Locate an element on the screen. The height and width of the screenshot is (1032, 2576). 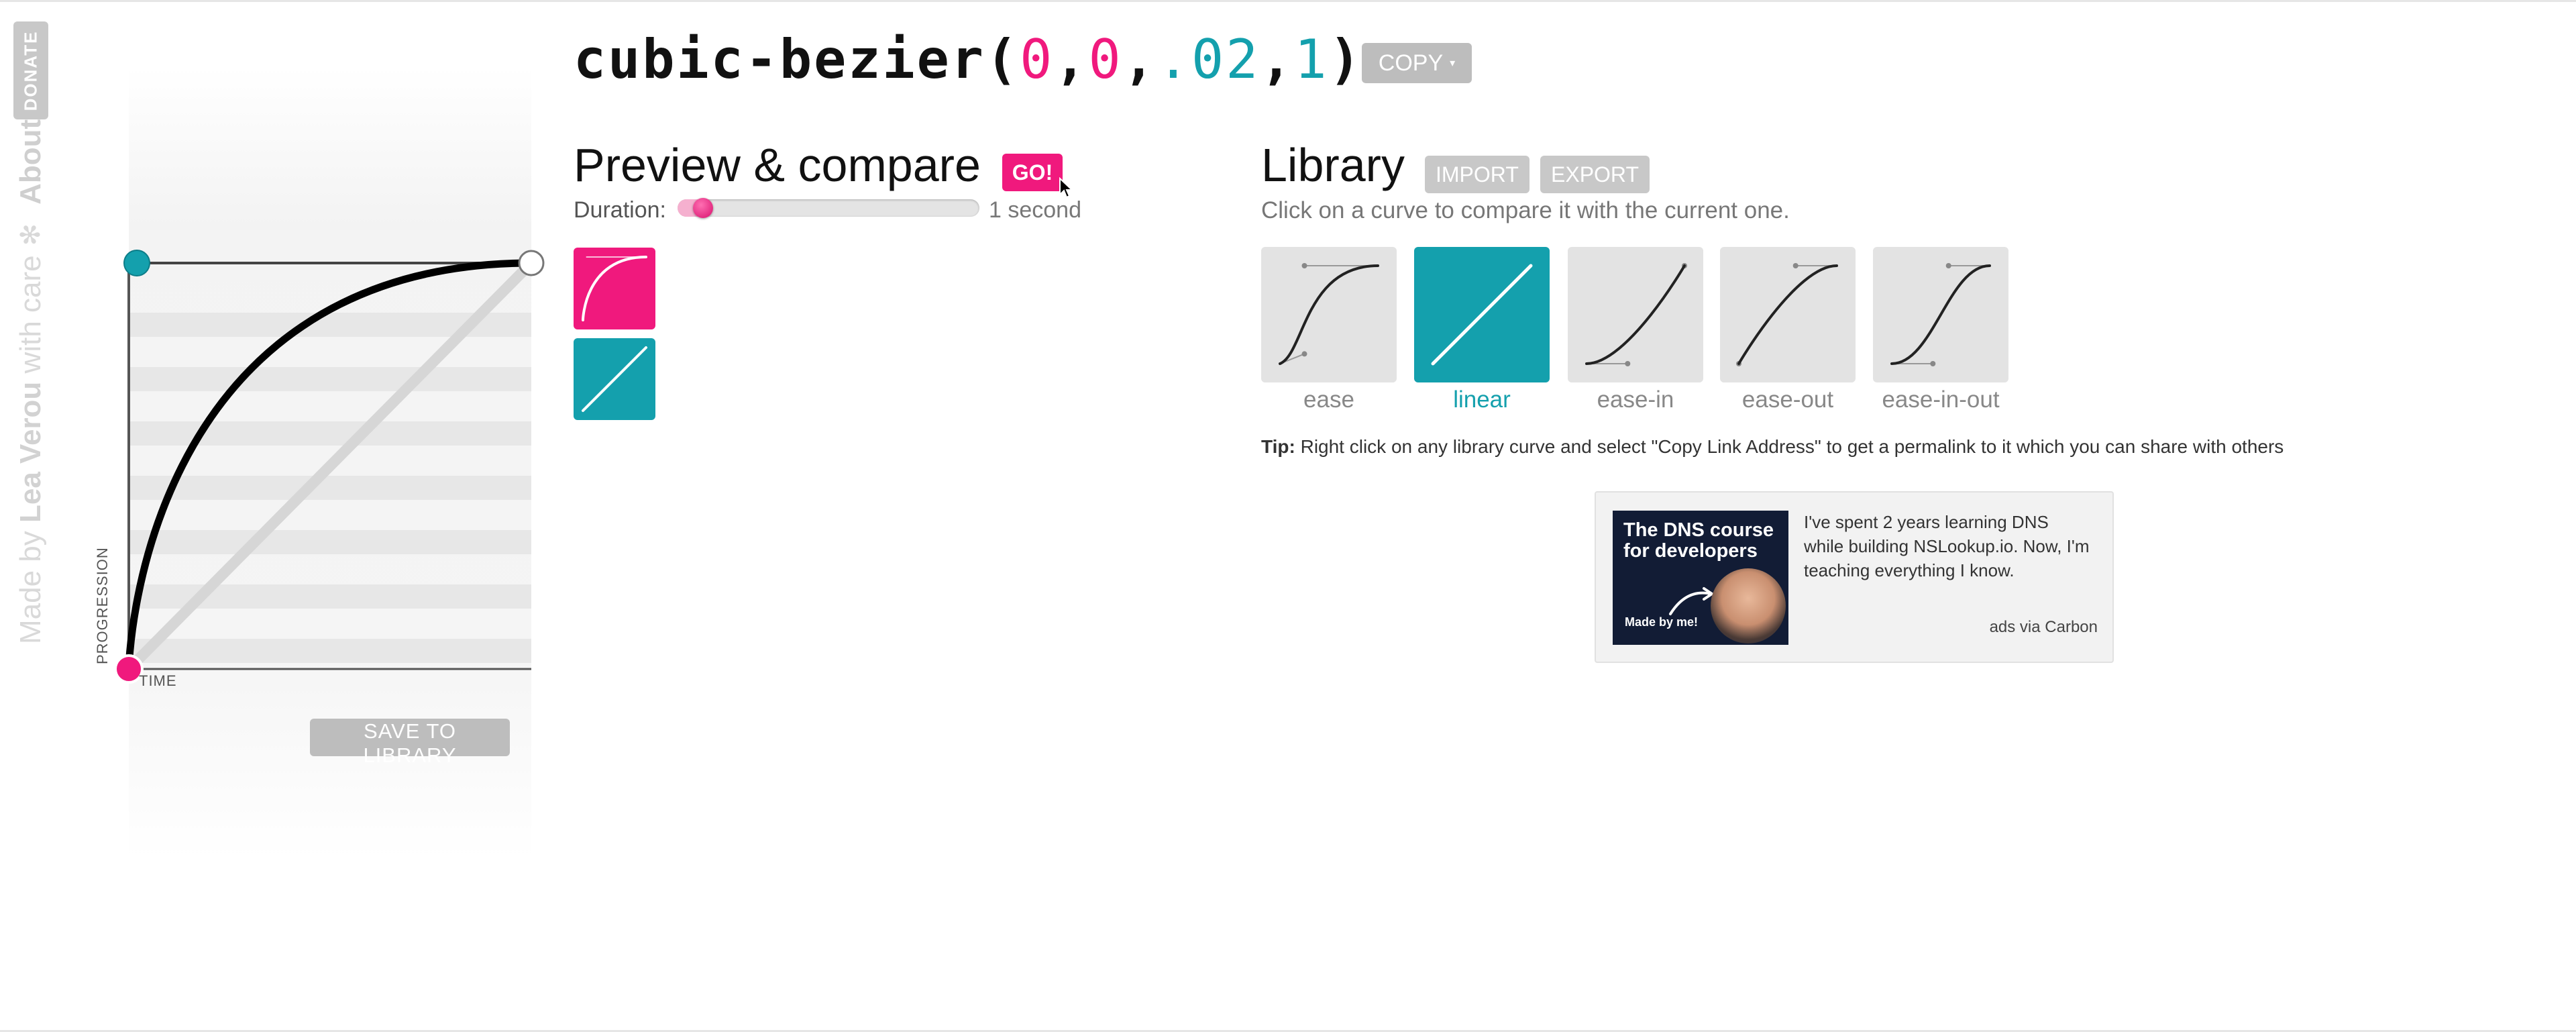
library-item-label: linear is located at coordinates (1482, 399).